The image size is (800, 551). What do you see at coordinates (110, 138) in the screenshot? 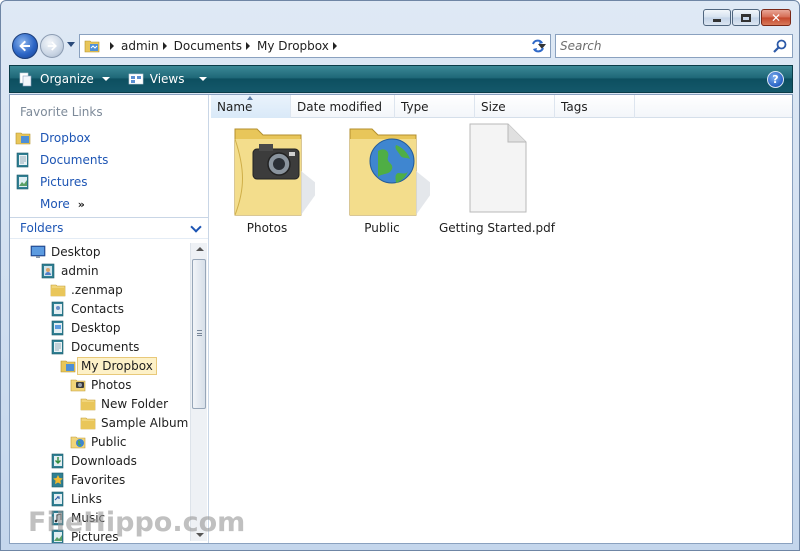
I see `favorite-link-dropbox: Dropbox` at bounding box center [110, 138].